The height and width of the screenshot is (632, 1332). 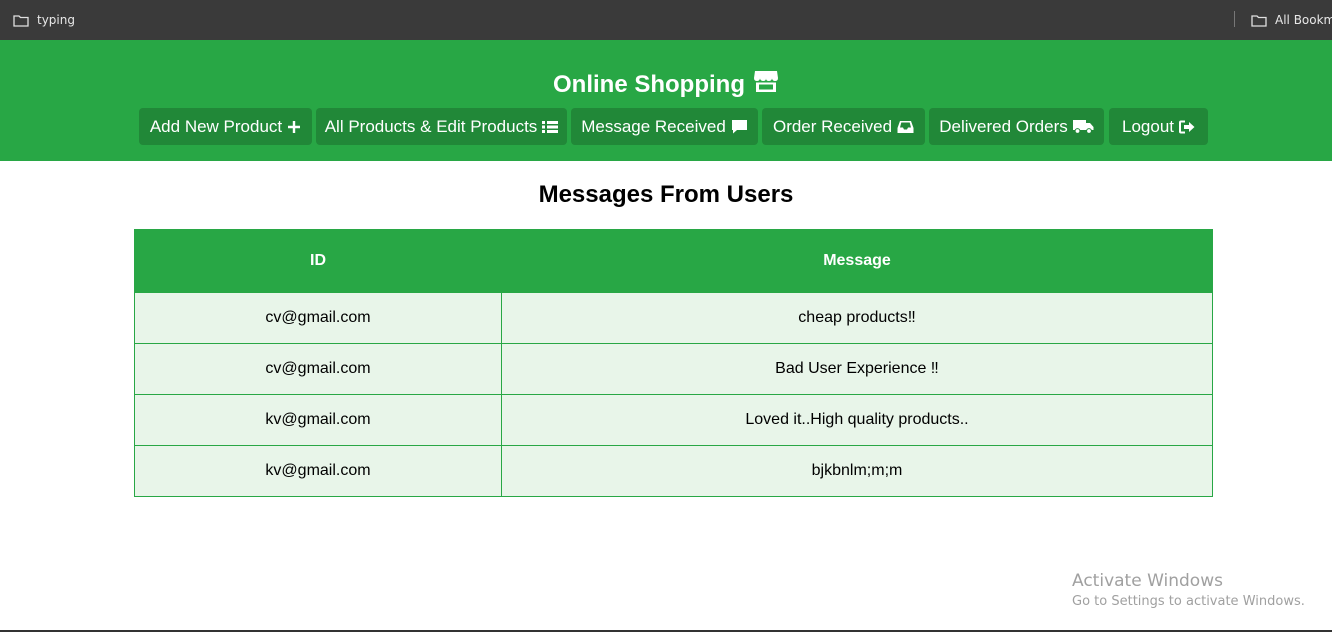 I want to click on bookmark-folder-all: All Bookma, so click(x=1291, y=20).